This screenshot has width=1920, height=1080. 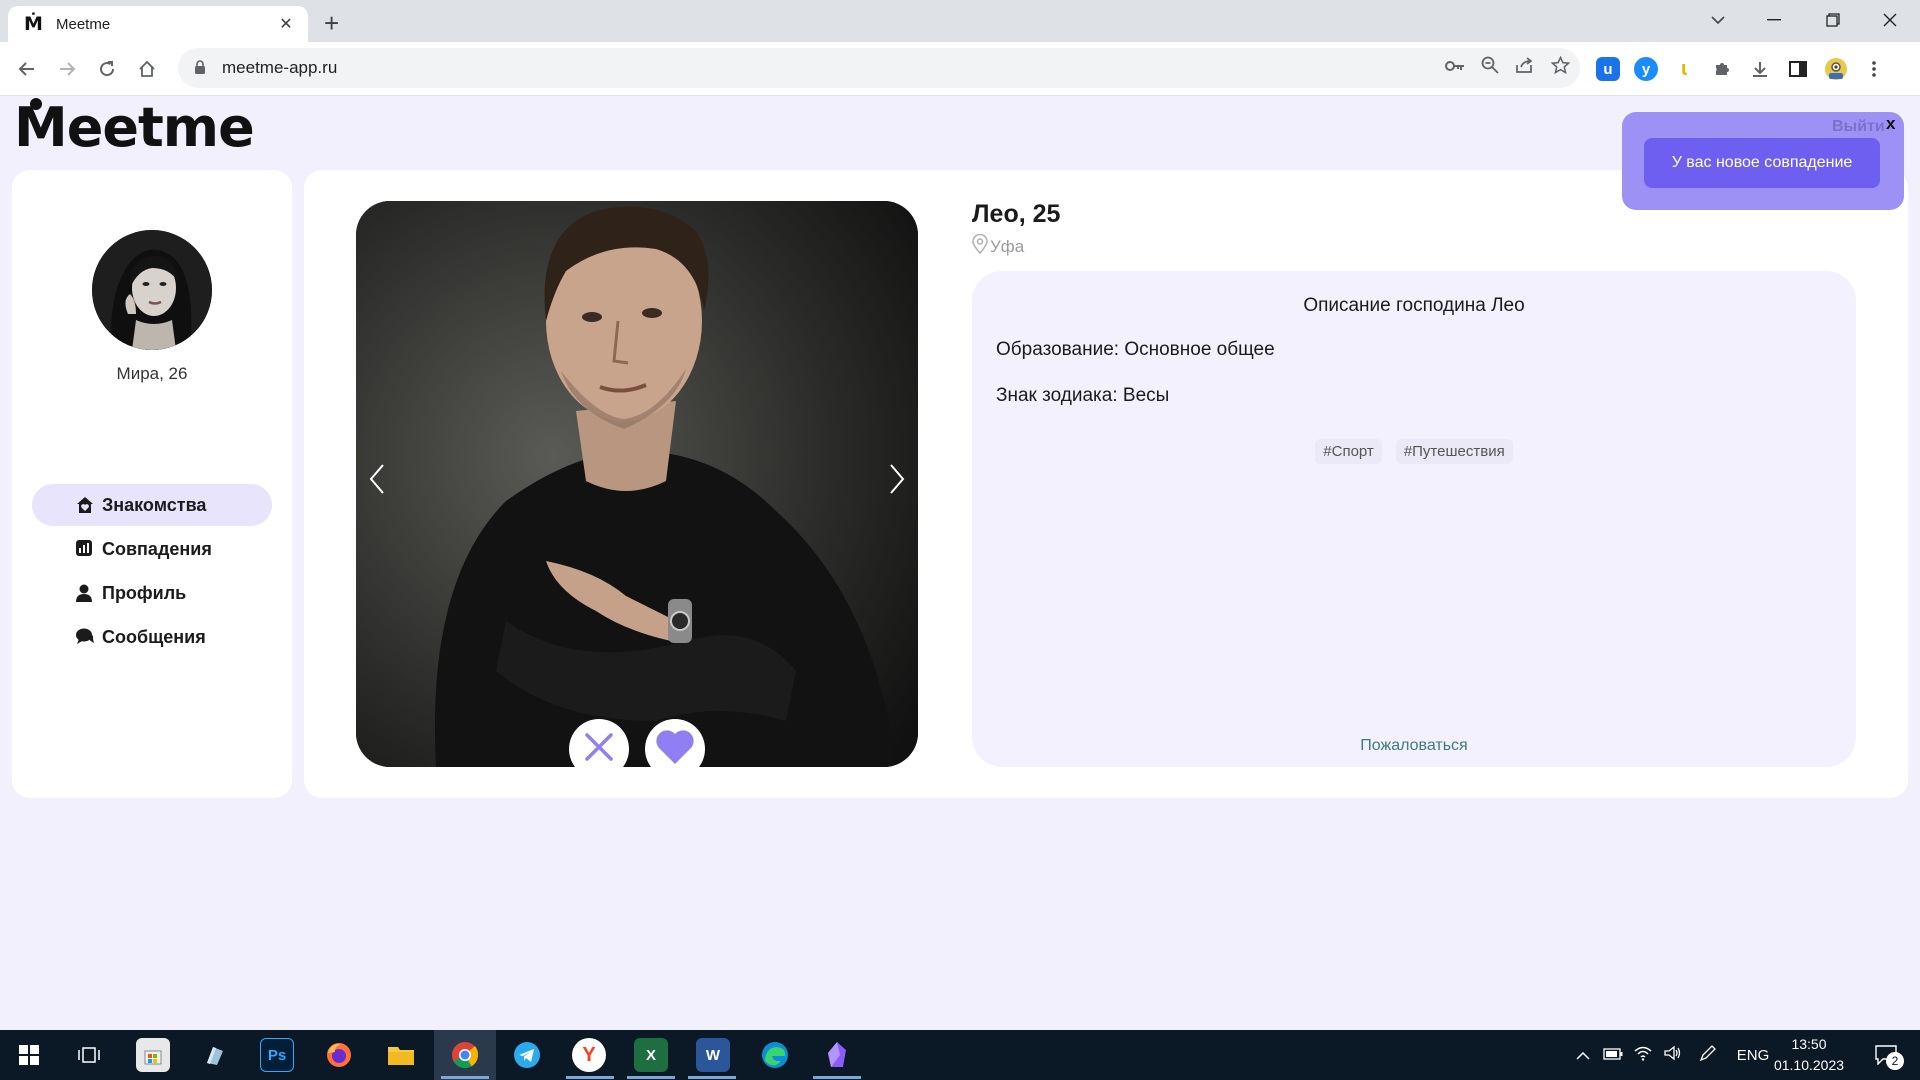 What do you see at coordinates (157, 548) in the screenshot?
I see `menu-label: Совпадения` at bounding box center [157, 548].